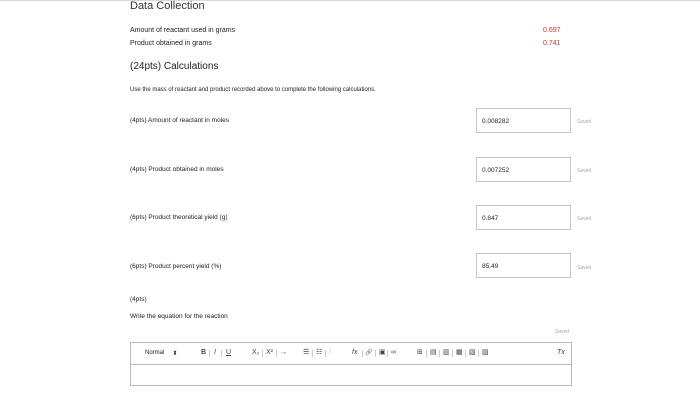 The image size is (700, 397). Describe the element at coordinates (354, 353) in the screenshot. I see `formula-icon: fx` at that location.